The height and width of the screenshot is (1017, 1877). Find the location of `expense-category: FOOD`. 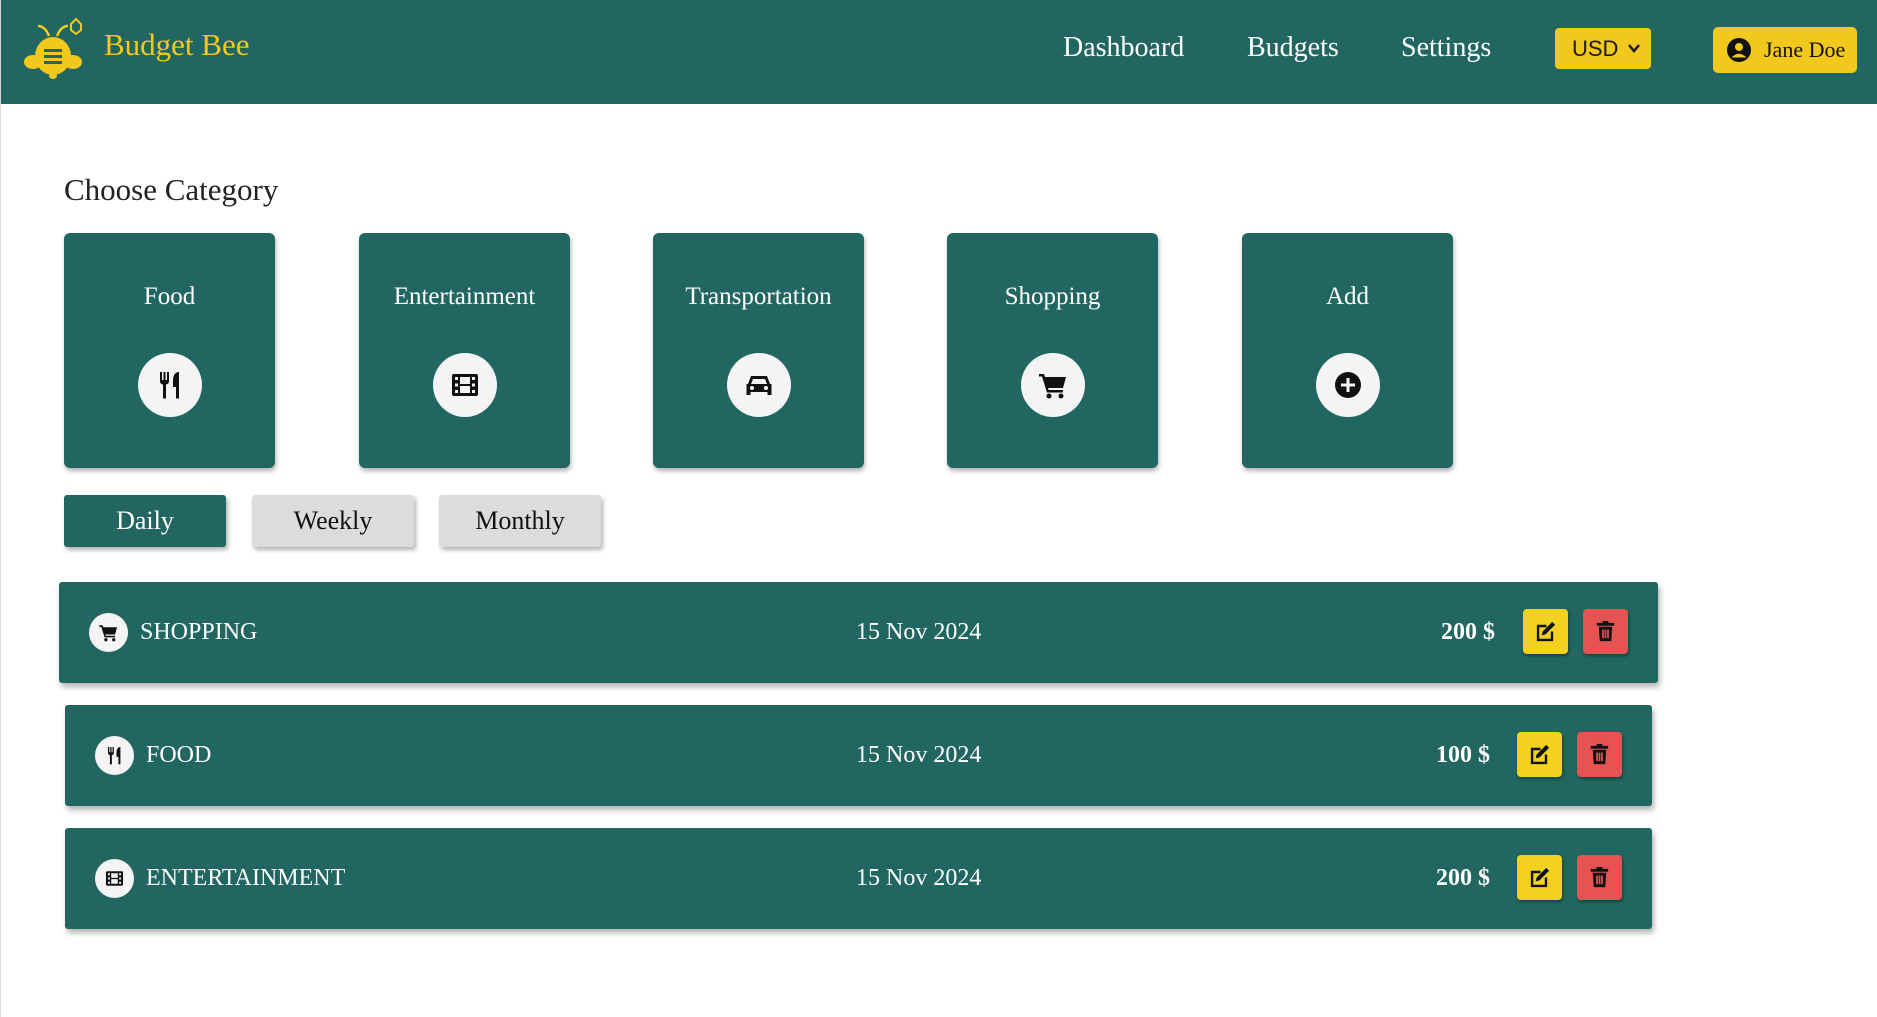

expense-category: FOOD is located at coordinates (179, 755).